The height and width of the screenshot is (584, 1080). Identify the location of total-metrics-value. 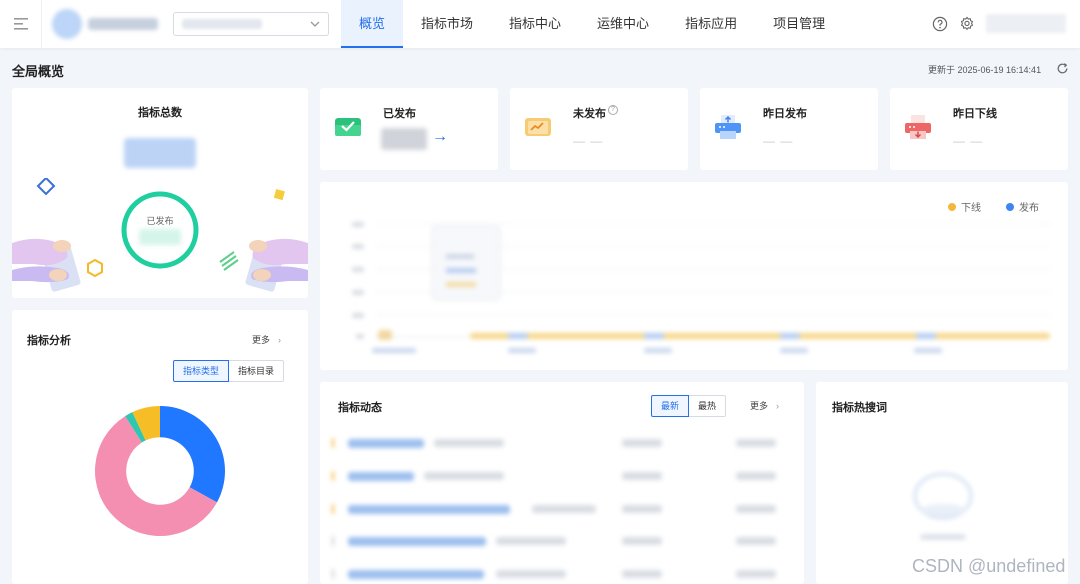
(160, 153).